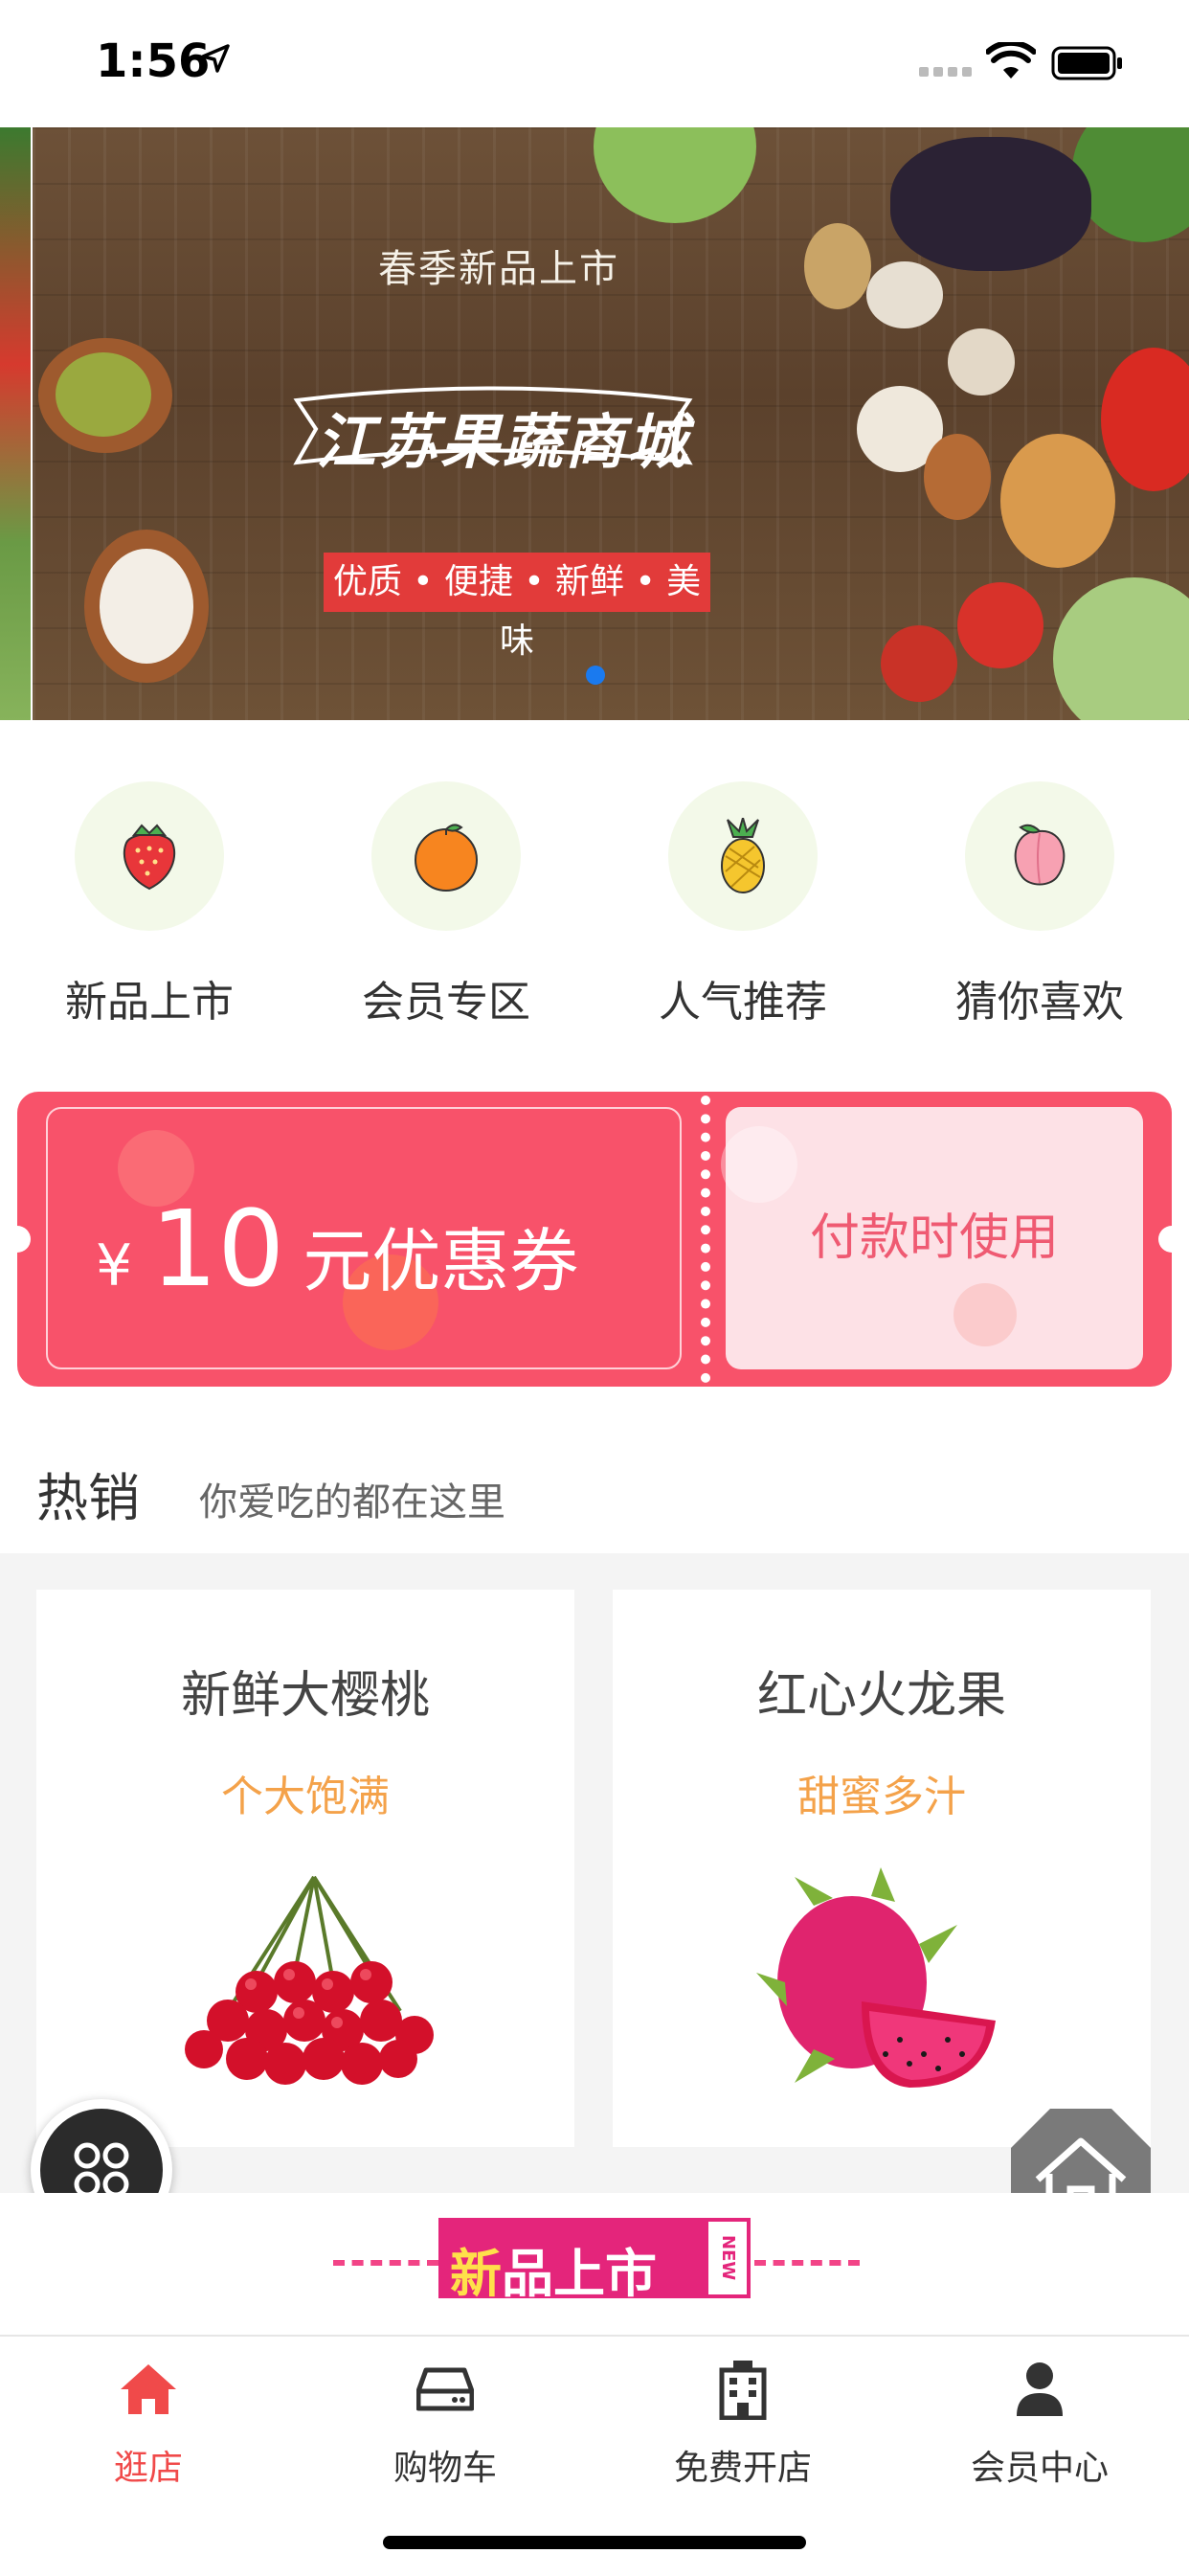 The image size is (1189, 2576). I want to click on section-title: 热销, so click(88, 1498).